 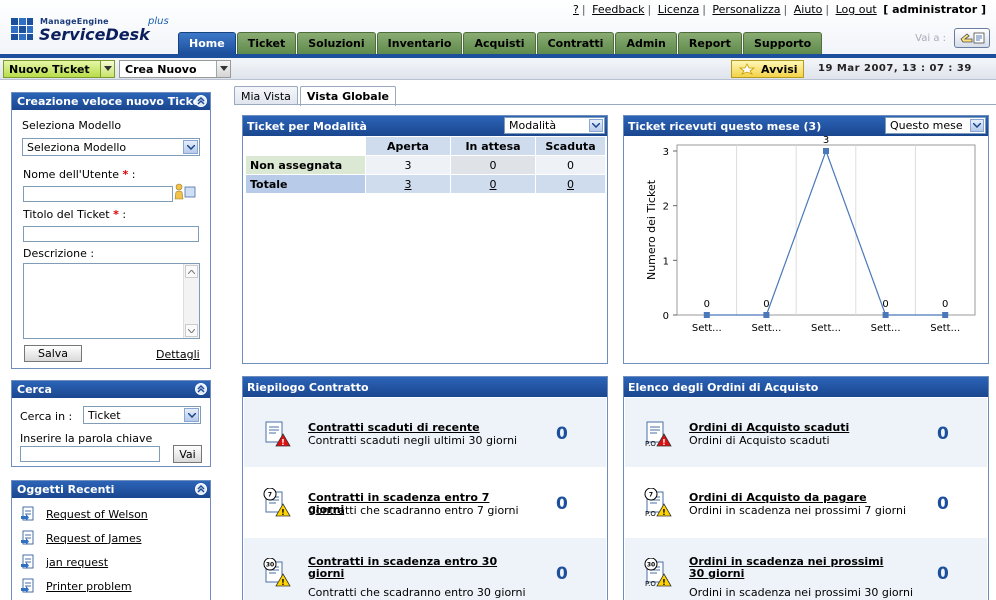 What do you see at coordinates (408, 165) in the screenshot?
I see `table-cell: 3` at bounding box center [408, 165].